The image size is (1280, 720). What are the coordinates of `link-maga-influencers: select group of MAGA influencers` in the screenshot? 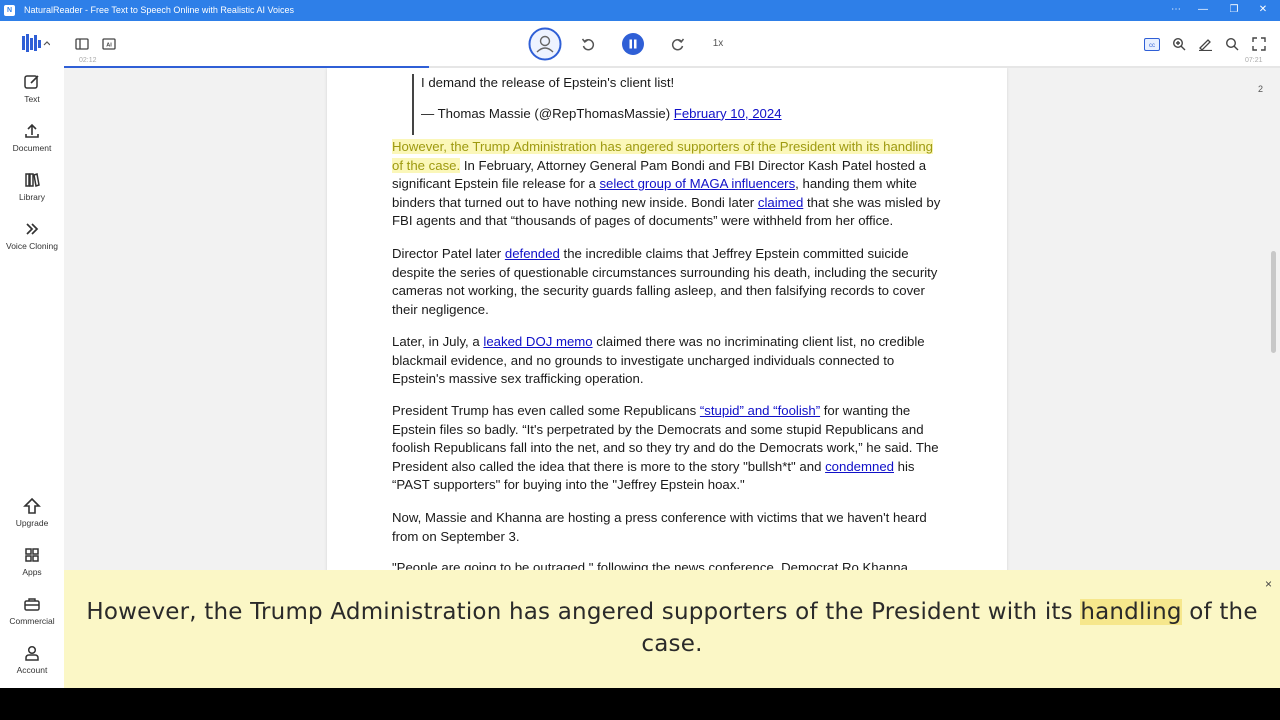 It's located at (697, 183).